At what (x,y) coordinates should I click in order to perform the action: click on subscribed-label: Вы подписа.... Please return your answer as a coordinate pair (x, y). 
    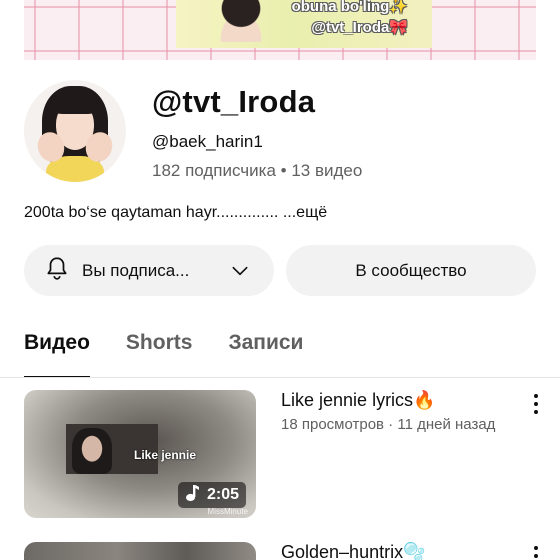
    Looking at the image, I should click on (136, 270).